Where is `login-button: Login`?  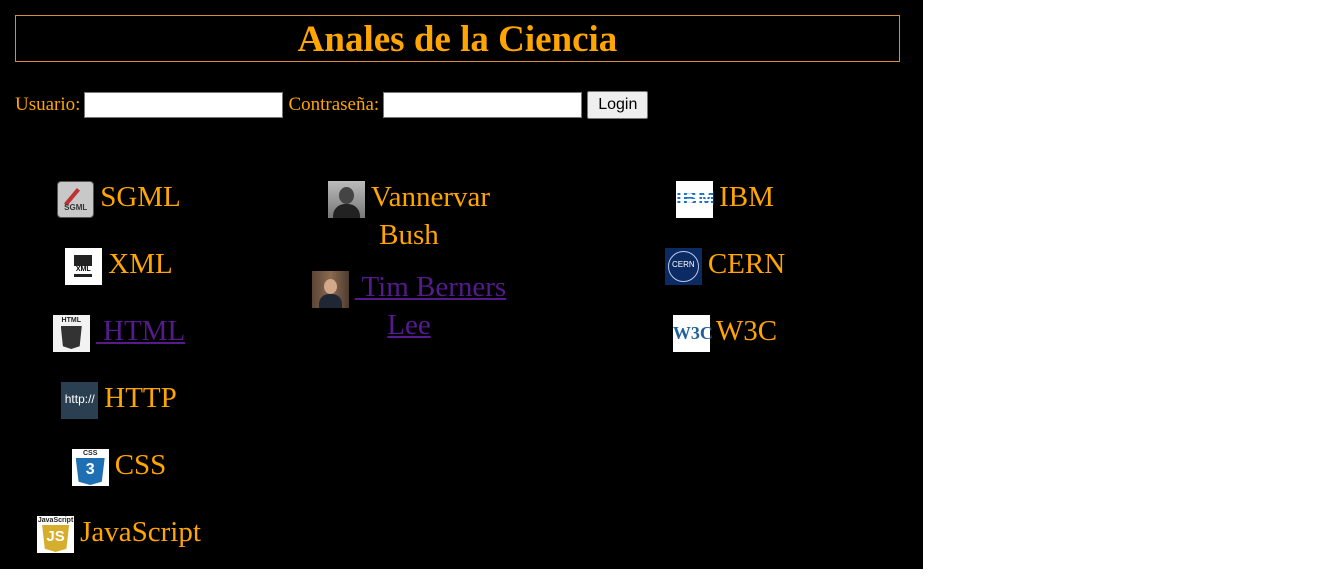 login-button: Login is located at coordinates (618, 105).